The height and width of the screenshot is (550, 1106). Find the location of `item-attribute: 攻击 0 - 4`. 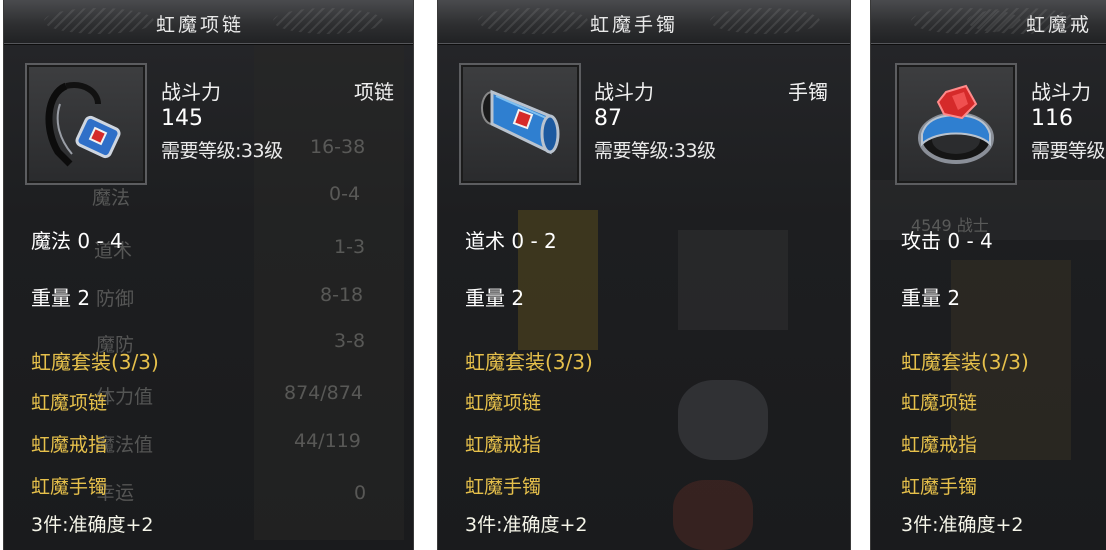

item-attribute: 攻击 0 - 4 is located at coordinates (947, 241).